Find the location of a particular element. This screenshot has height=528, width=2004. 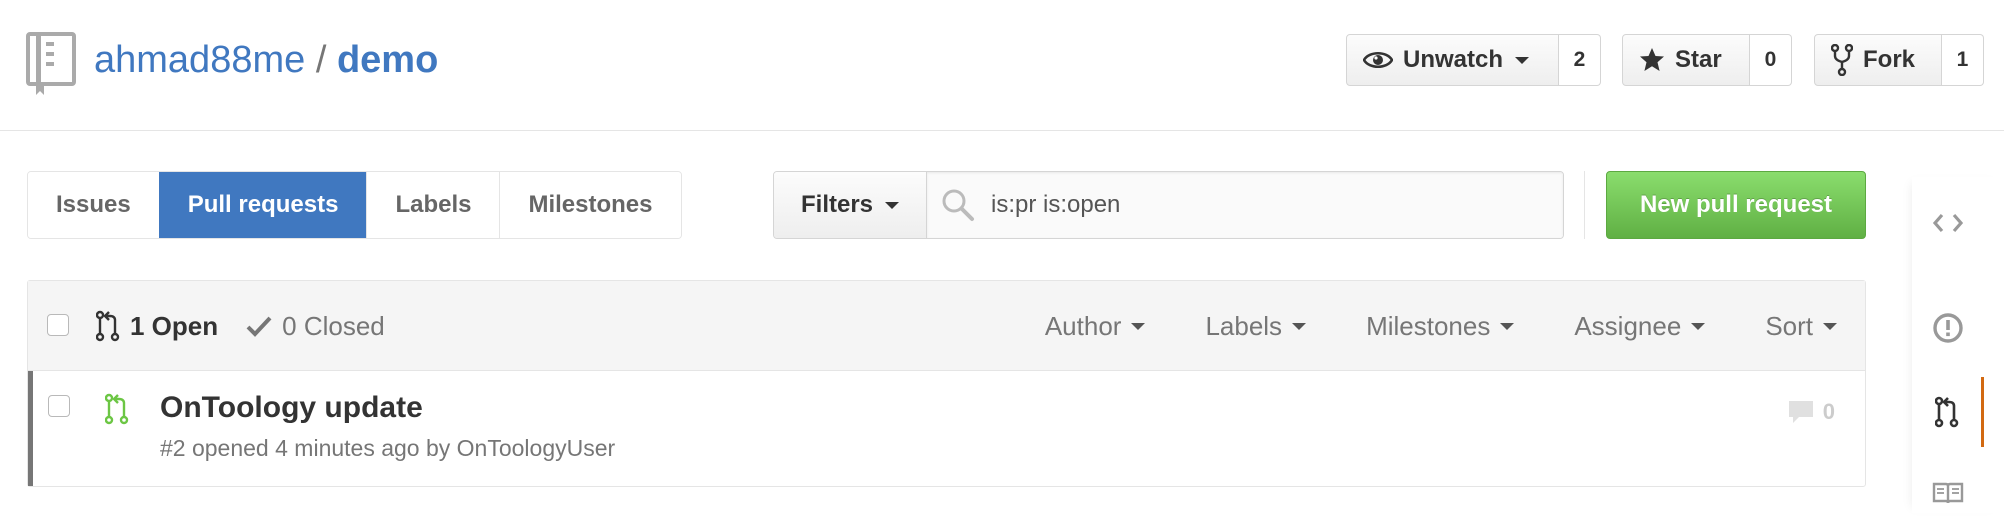

repo-owner-link: ahmad88me is located at coordinates (199, 60).